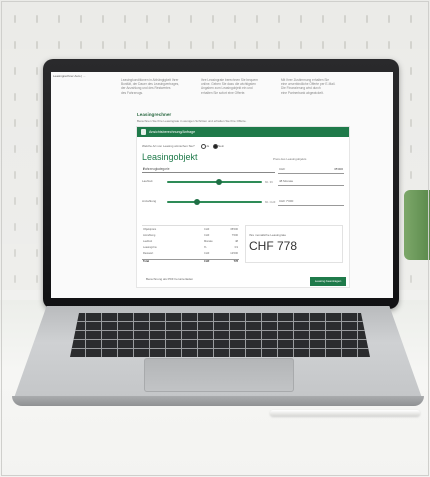 This screenshot has width=430, height=477. Describe the element at coordinates (150, 229) in the screenshot. I see `cell-label: Objektpreis` at that location.